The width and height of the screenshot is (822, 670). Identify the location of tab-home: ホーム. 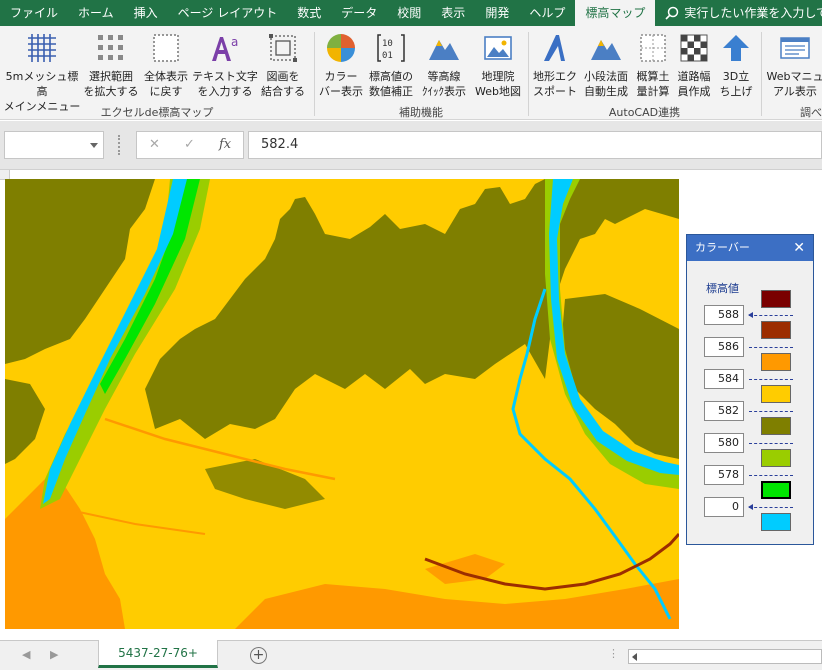
(96, 13).